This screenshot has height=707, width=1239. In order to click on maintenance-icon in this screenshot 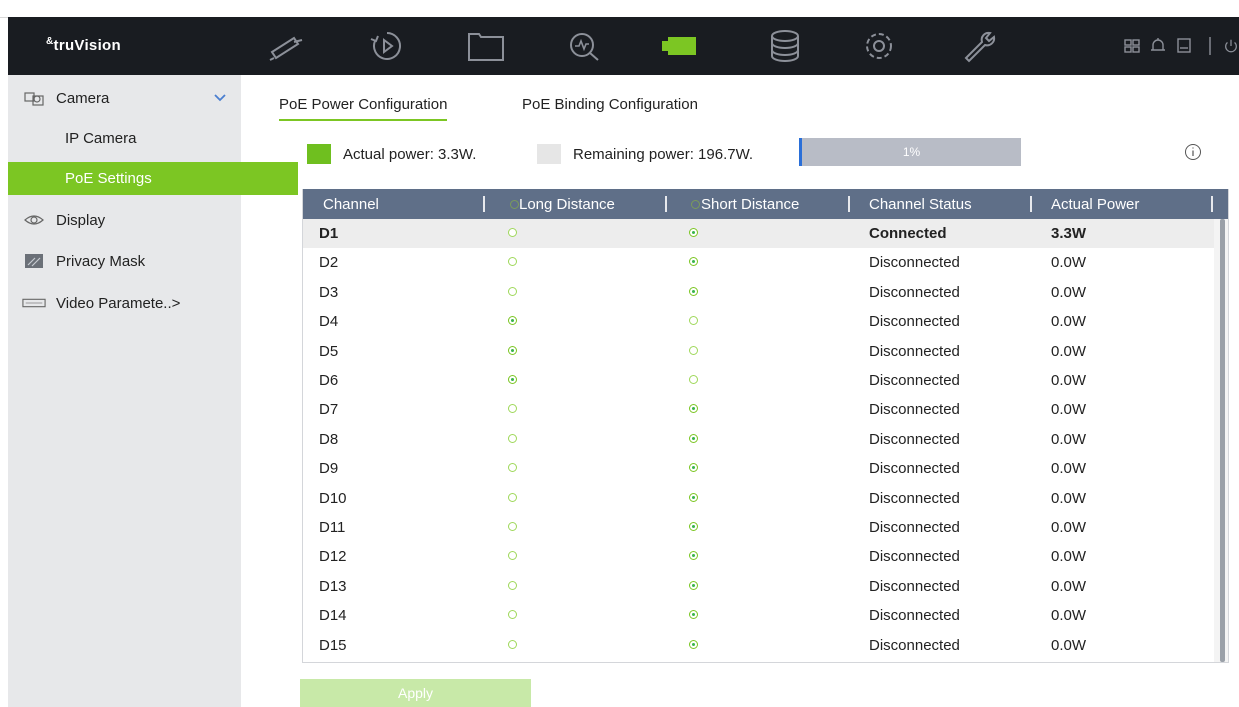, I will do `click(979, 46)`.